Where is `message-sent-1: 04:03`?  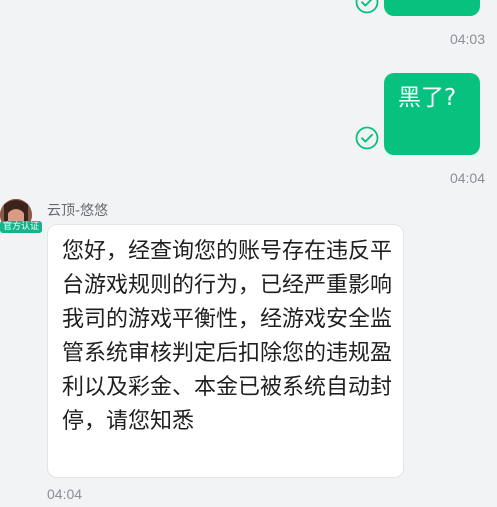
message-sent-1: 04:03 is located at coordinates (248, 30).